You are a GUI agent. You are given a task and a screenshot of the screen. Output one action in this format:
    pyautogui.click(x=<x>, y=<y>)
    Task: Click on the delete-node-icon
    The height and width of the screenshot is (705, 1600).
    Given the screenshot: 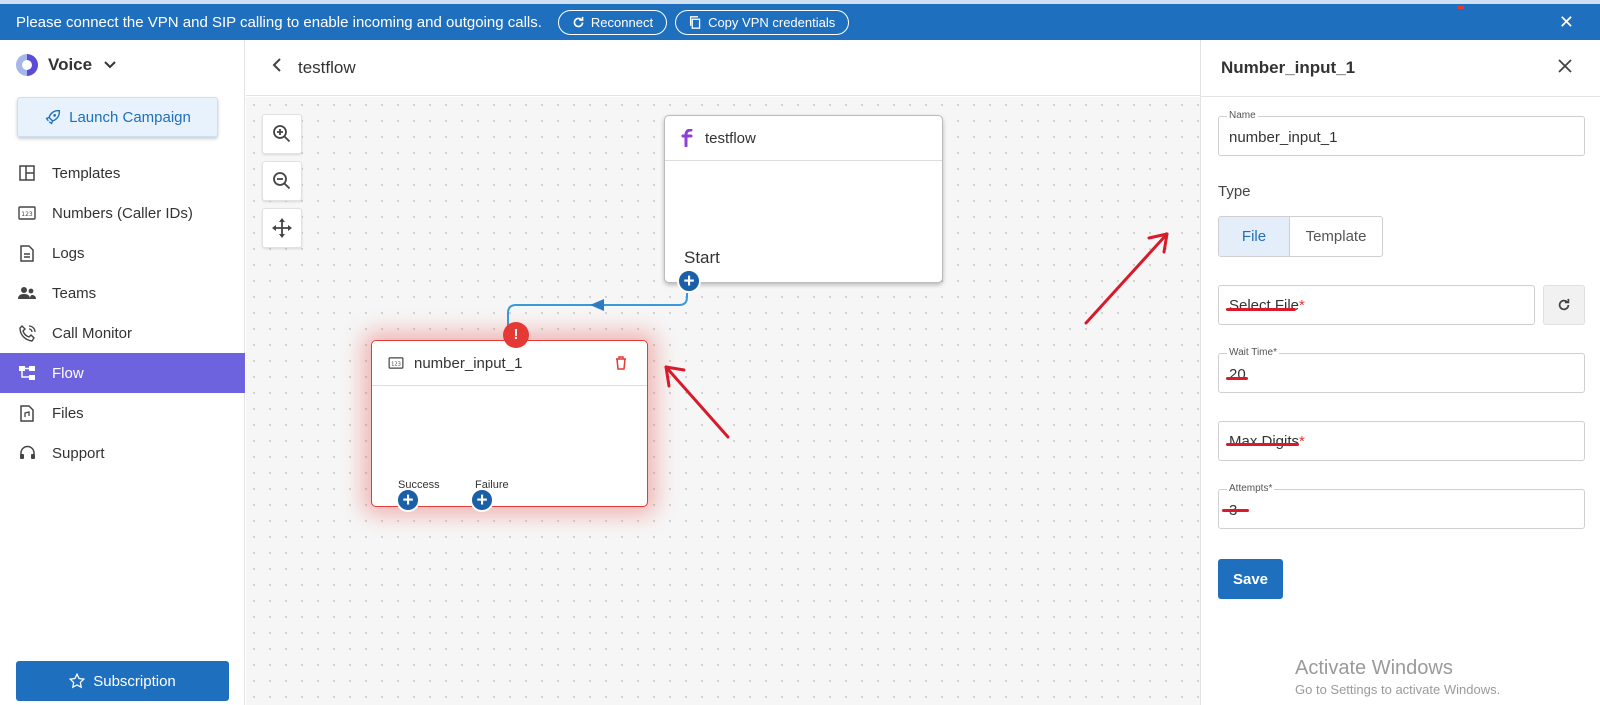 What is the action you would take?
    pyautogui.click(x=621, y=365)
    